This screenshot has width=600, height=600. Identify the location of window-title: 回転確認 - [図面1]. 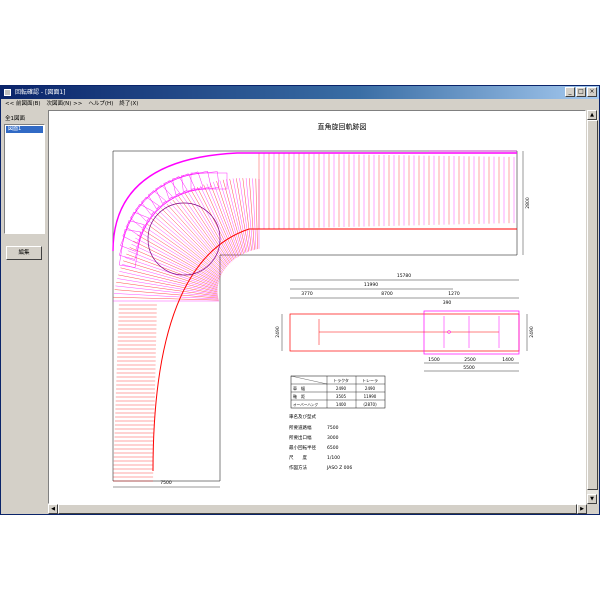
(40, 92).